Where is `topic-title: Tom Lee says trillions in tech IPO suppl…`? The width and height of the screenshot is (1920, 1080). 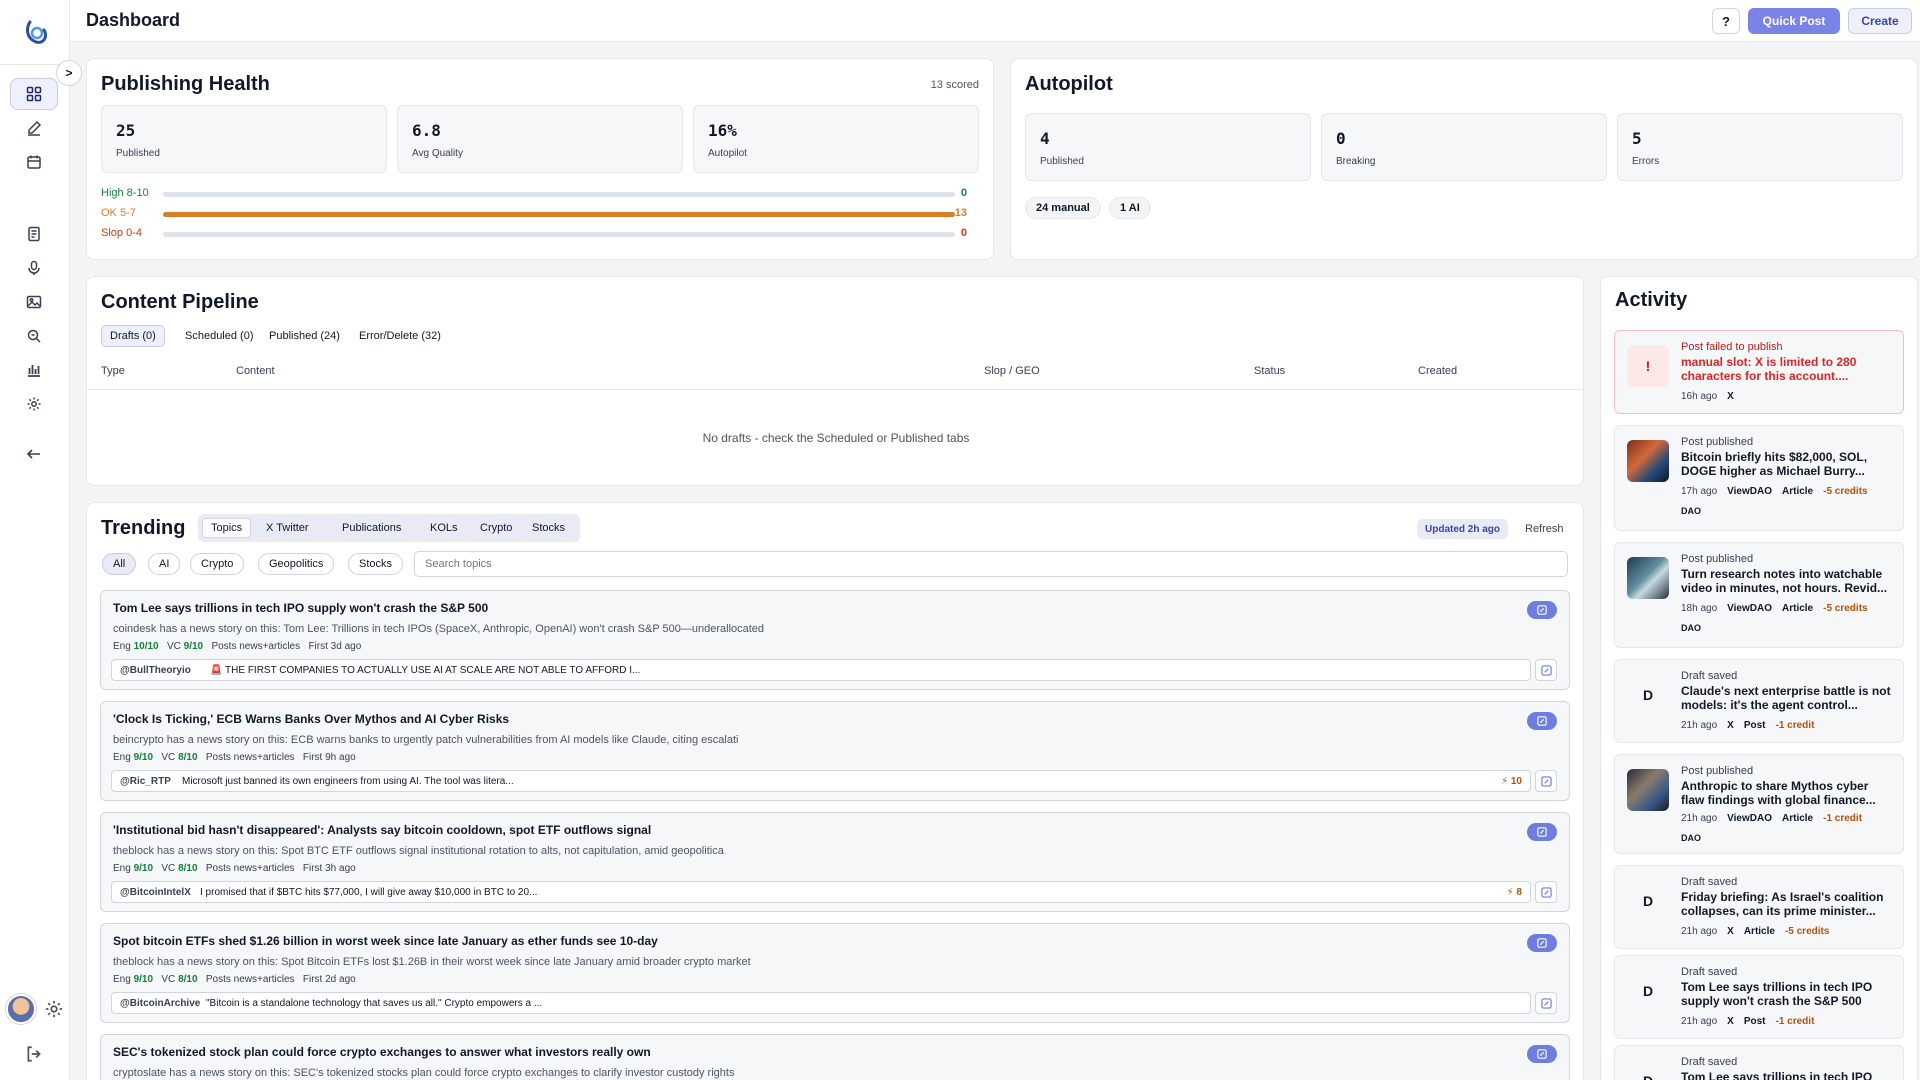 topic-title: Tom Lee says trillions in tech IPO suppl… is located at coordinates (300, 608).